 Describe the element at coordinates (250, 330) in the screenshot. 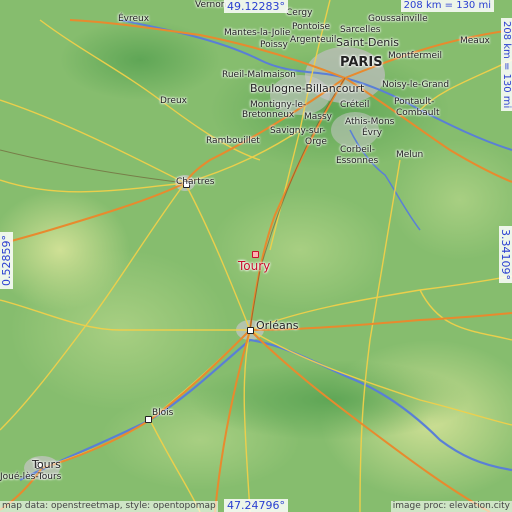

I see `orleans-marker` at that location.